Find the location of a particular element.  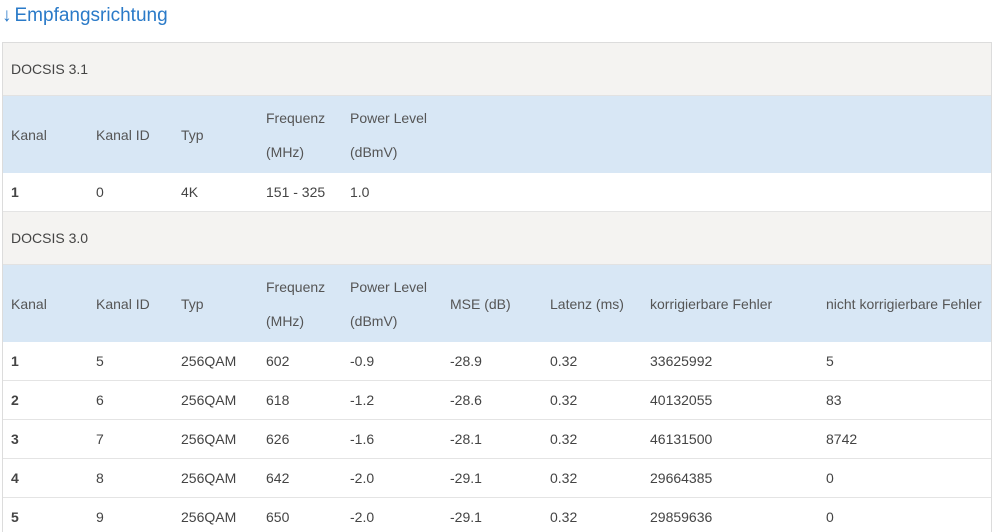

cell-frequenz: 642 is located at coordinates (278, 478).